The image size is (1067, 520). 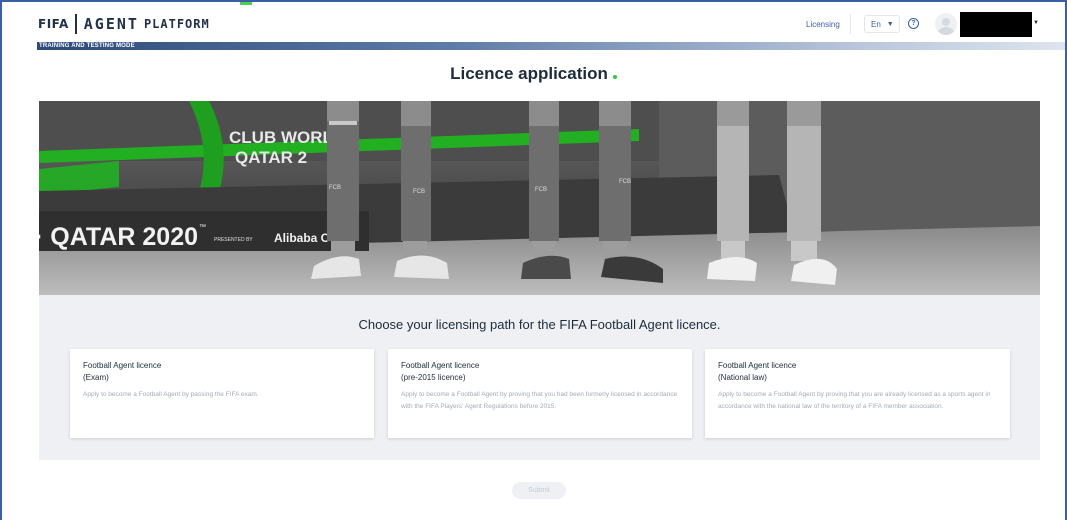 I want to click on sock-brand-2: FCB, so click(x=419, y=192).